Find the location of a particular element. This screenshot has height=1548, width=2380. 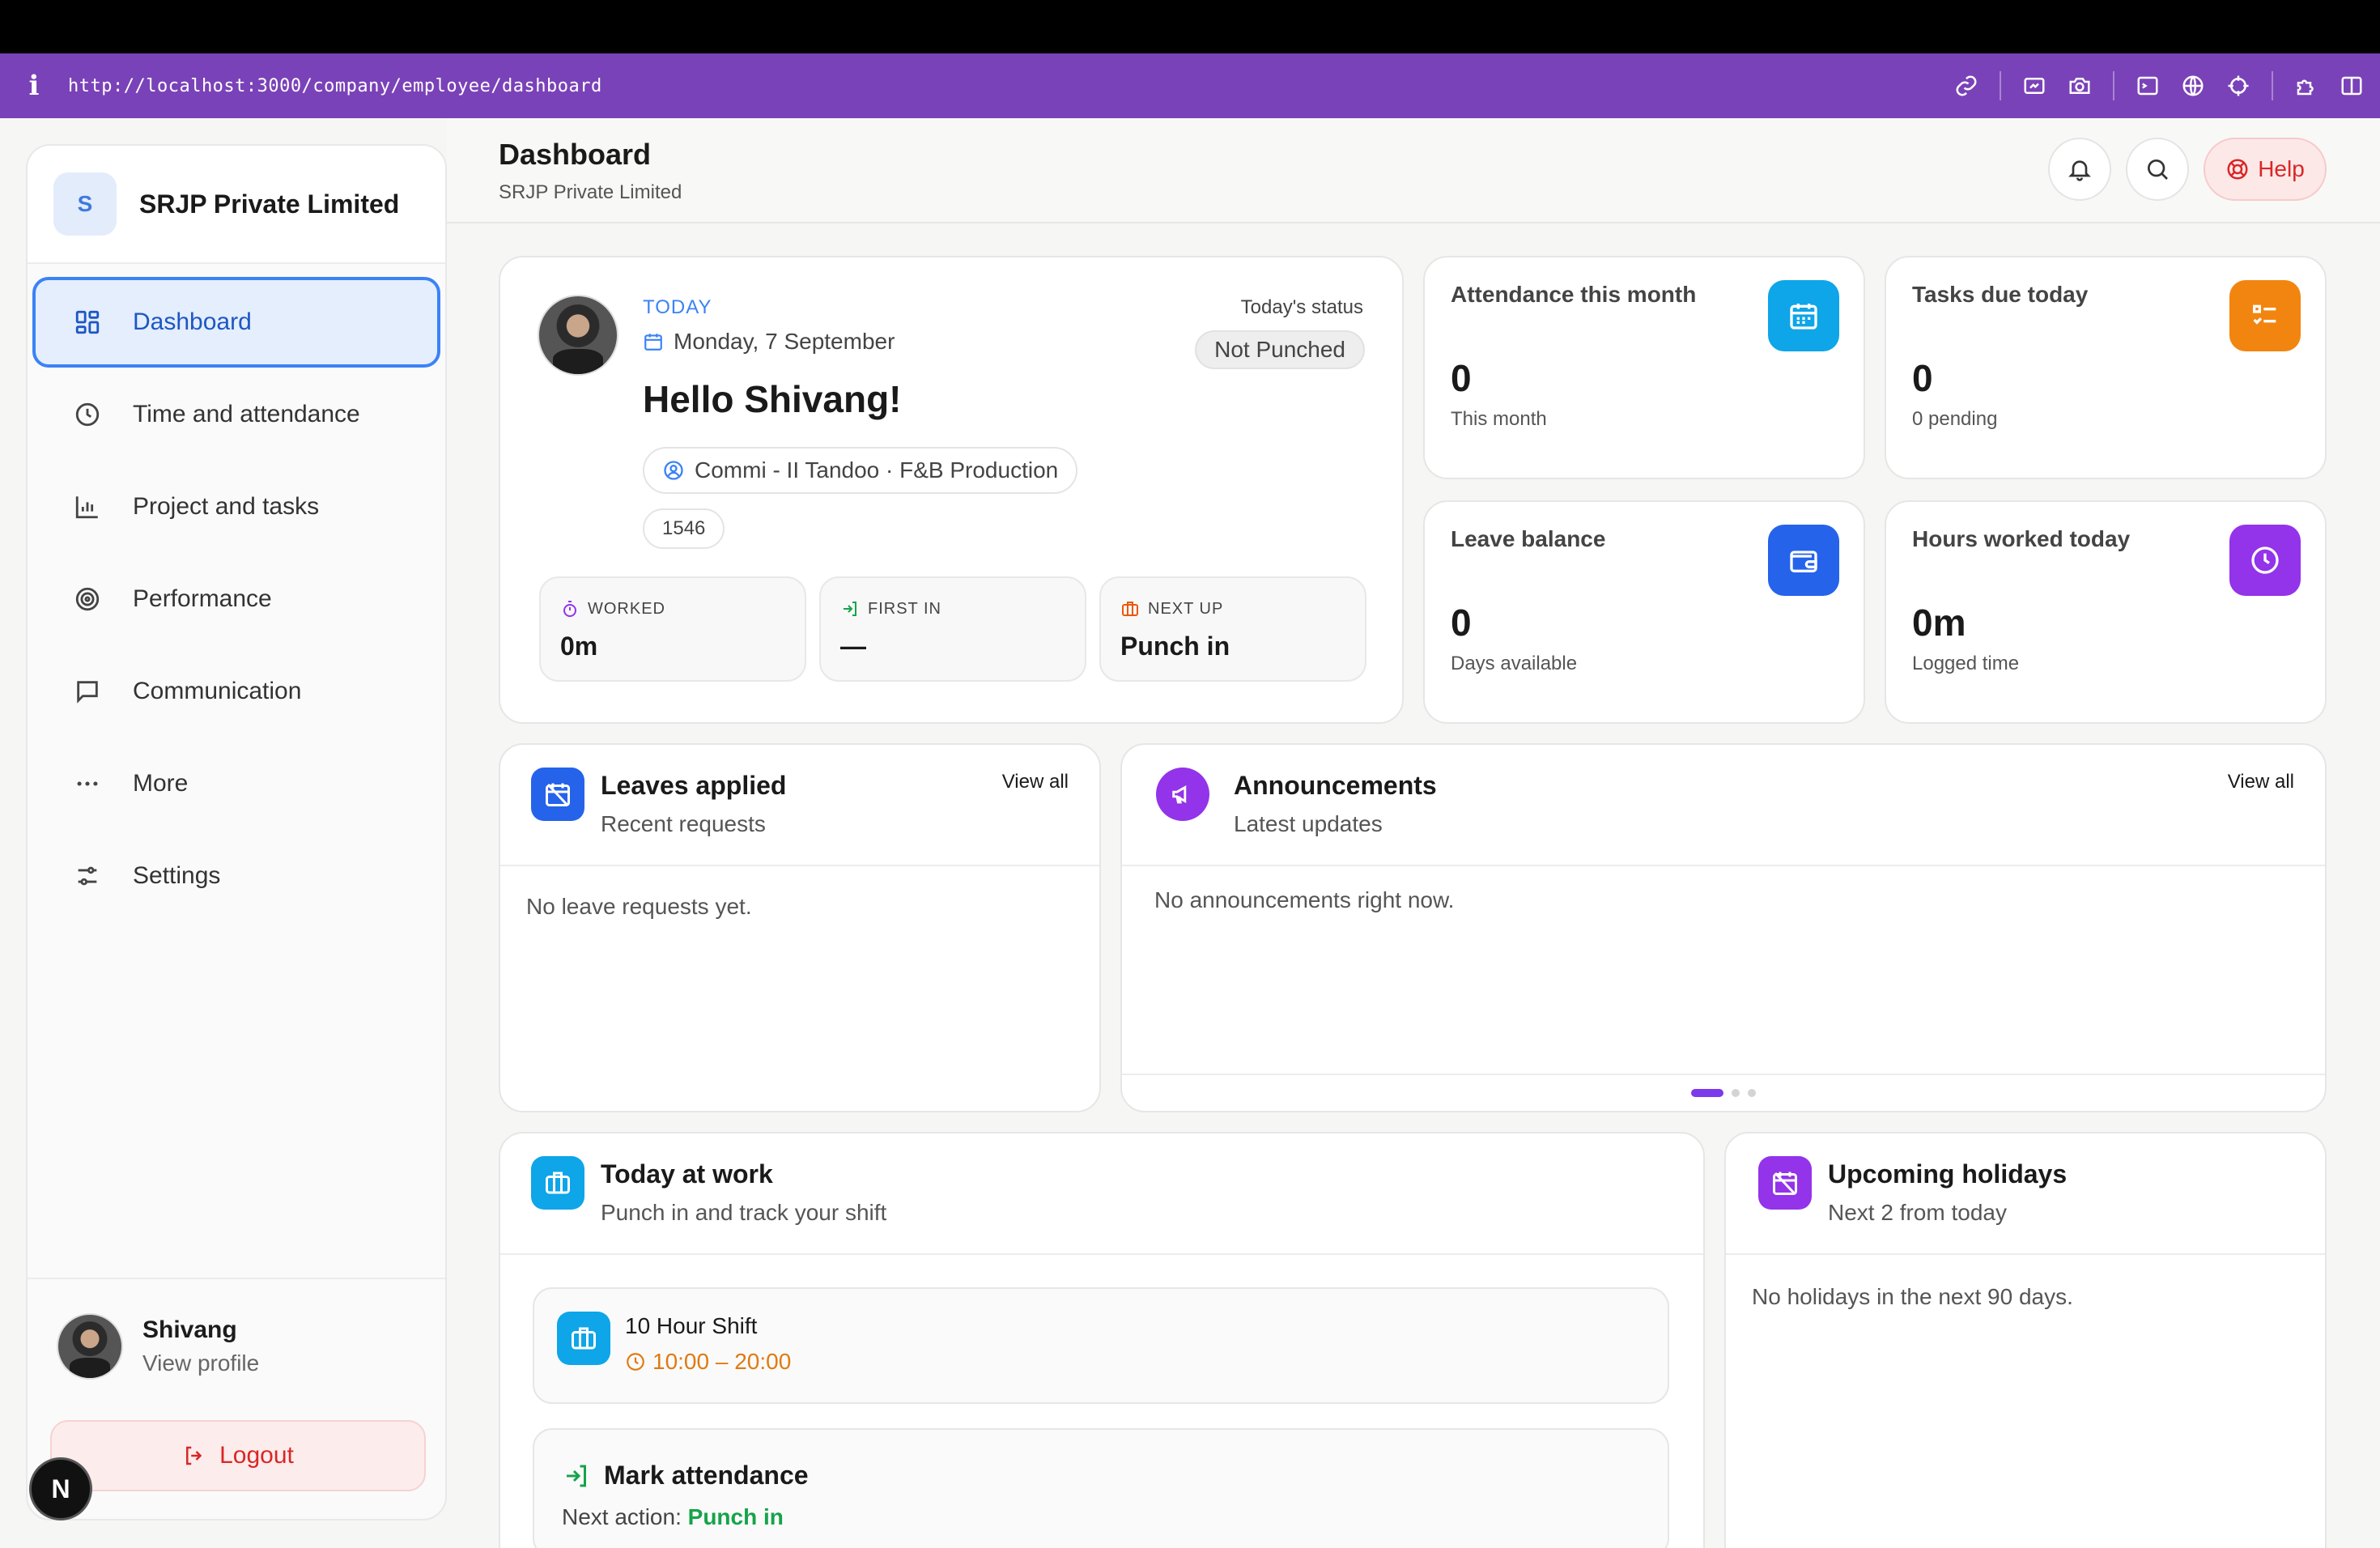

mark-attendance-title: Mark attendance is located at coordinates (706, 1476).